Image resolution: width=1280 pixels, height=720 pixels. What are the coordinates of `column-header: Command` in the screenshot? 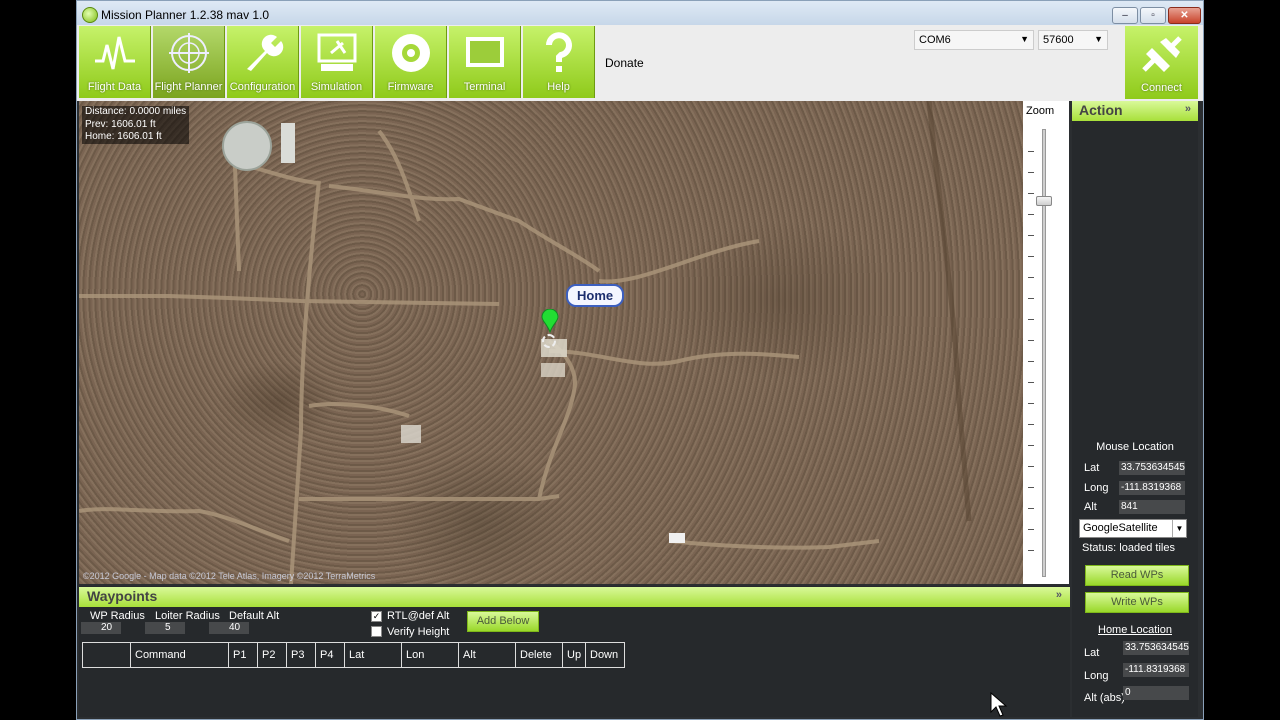 It's located at (180, 655).